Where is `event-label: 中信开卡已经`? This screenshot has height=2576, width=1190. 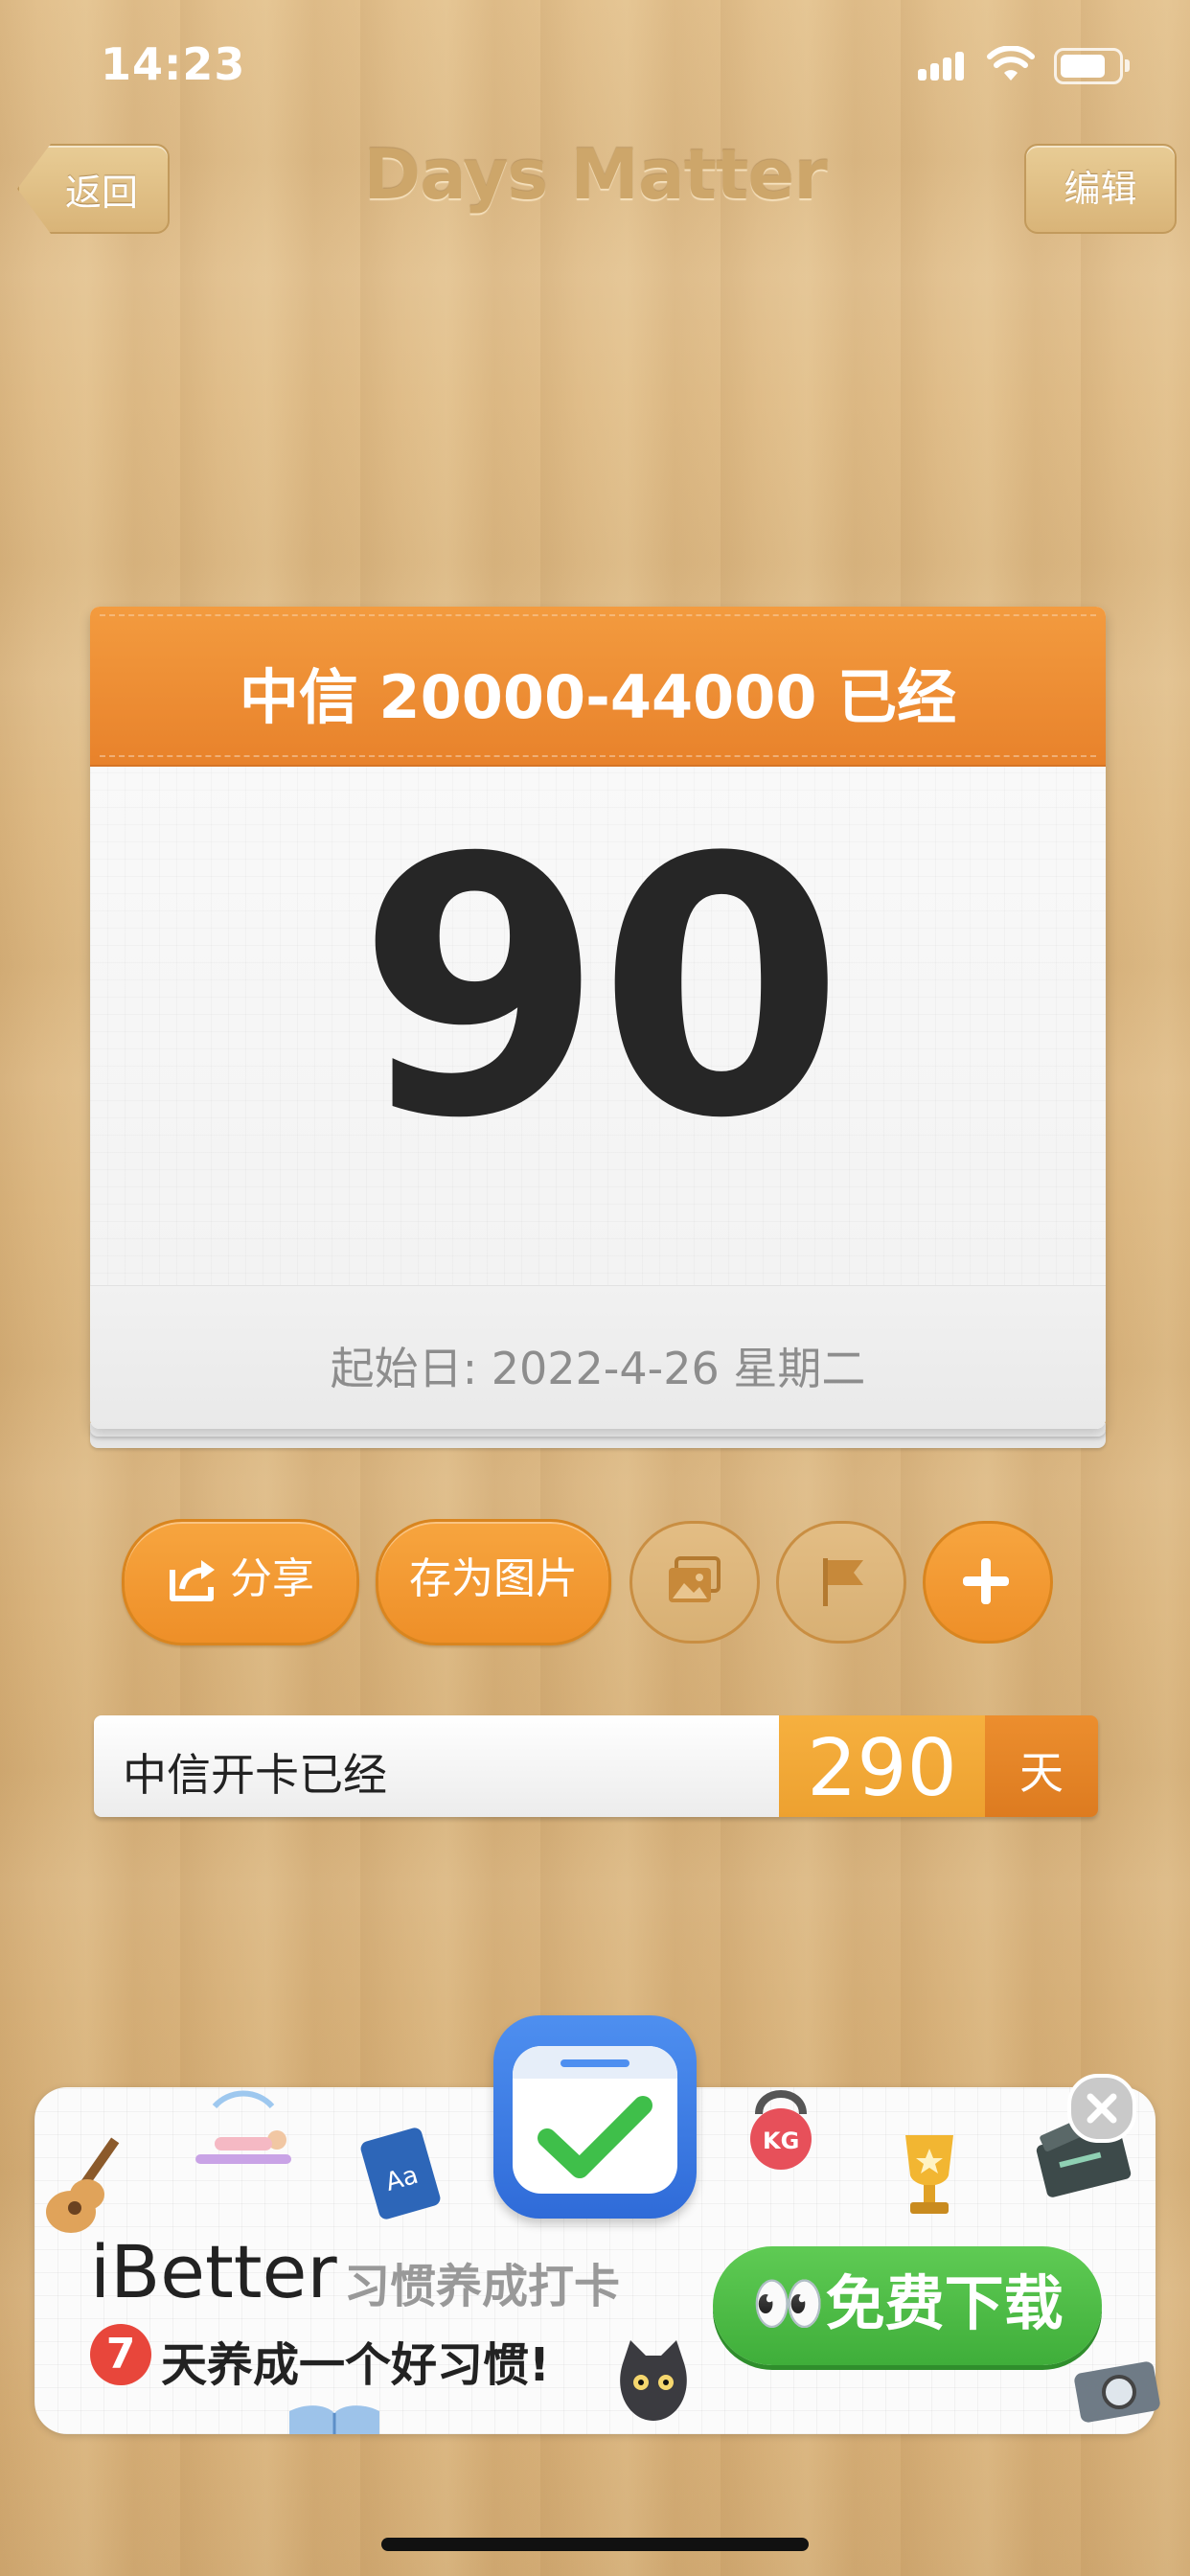 event-label: 中信开卡已经 is located at coordinates (255, 1775).